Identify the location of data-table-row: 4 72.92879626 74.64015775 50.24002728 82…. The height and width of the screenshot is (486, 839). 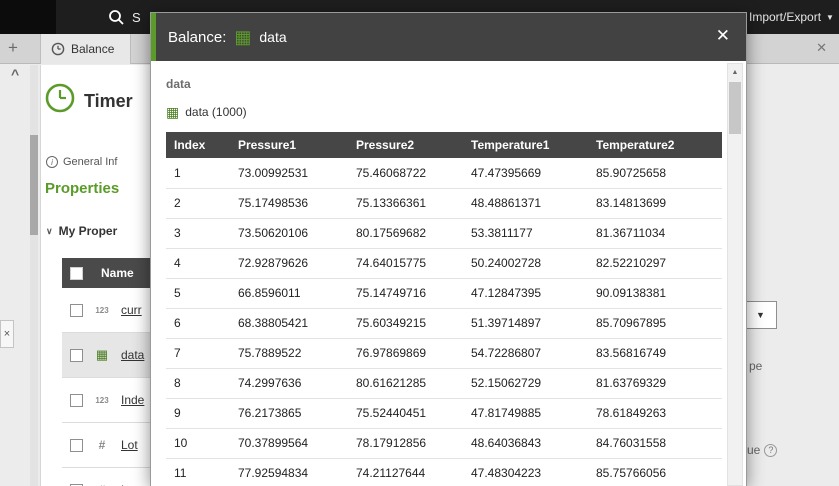
(444, 263).